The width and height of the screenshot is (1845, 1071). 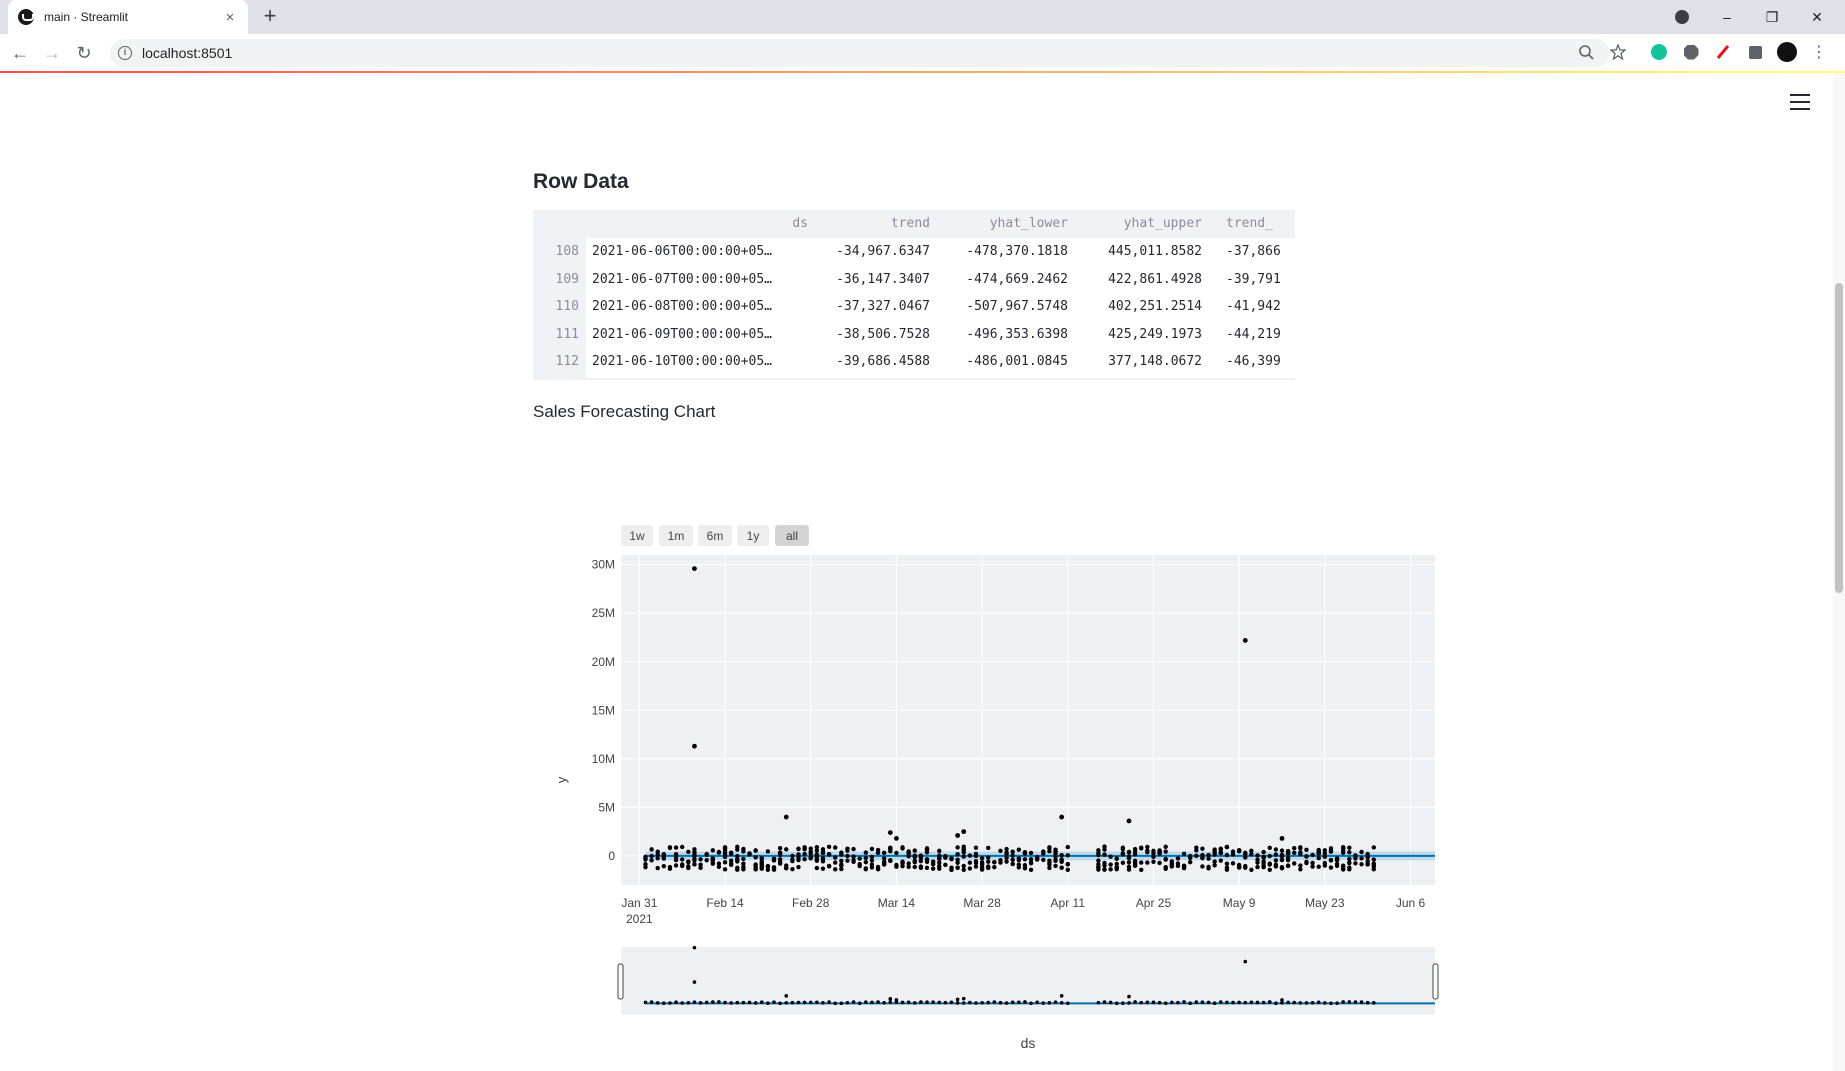 I want to click on column-header-yhat-lower: yhat_lower, so click(x=1004, y=223).